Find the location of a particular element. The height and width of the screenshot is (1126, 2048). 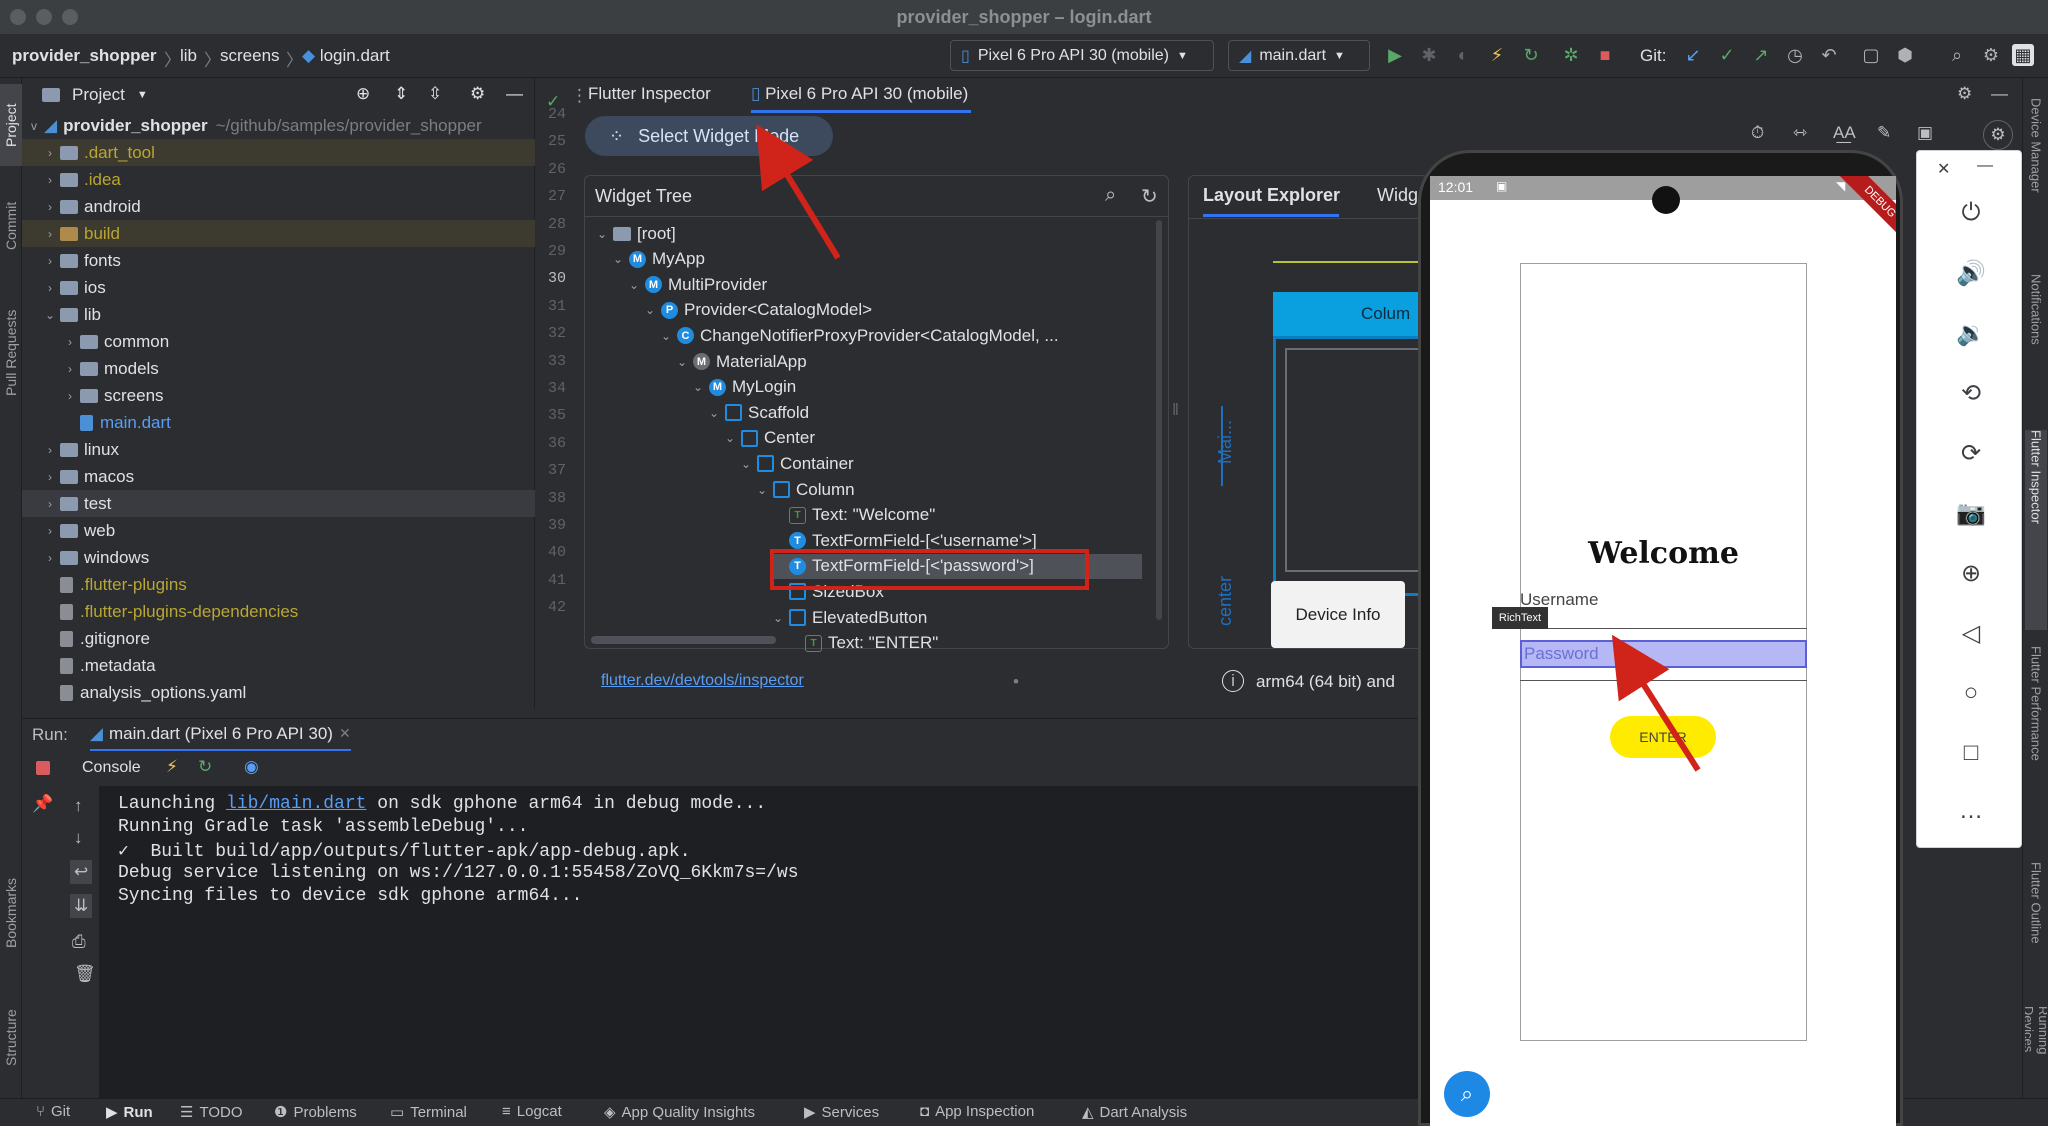

project-tree-item: › macos is located at coordinates (278, 476).